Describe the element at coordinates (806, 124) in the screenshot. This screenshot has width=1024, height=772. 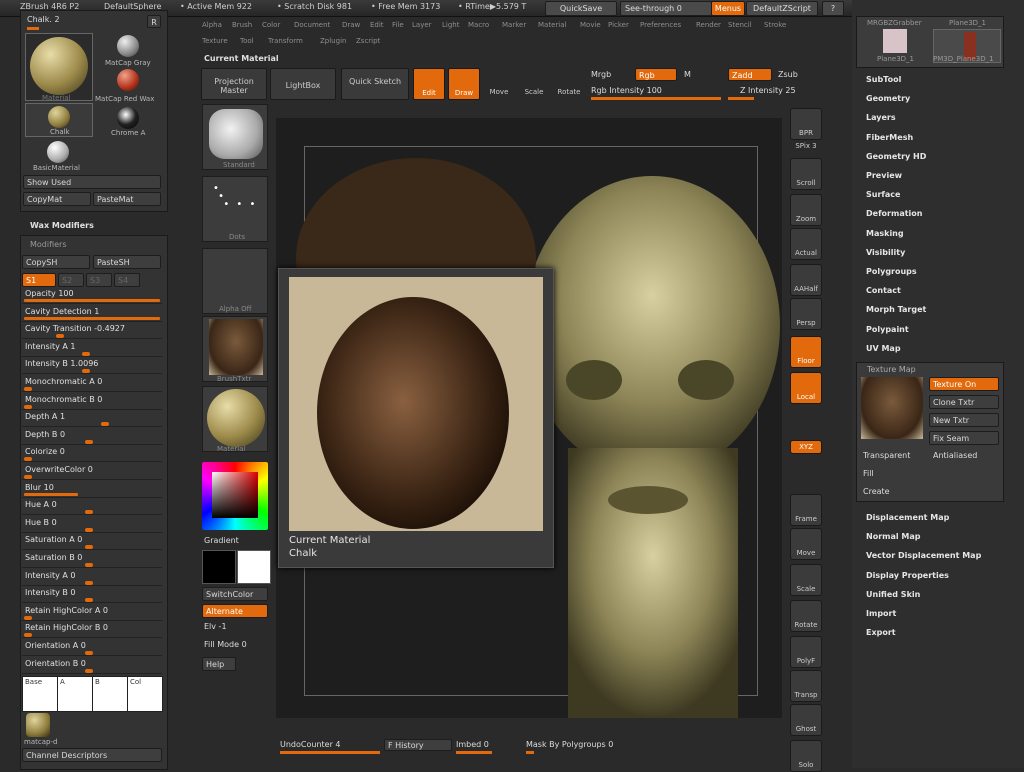
I see `tool-bpr: BPR` at that location.